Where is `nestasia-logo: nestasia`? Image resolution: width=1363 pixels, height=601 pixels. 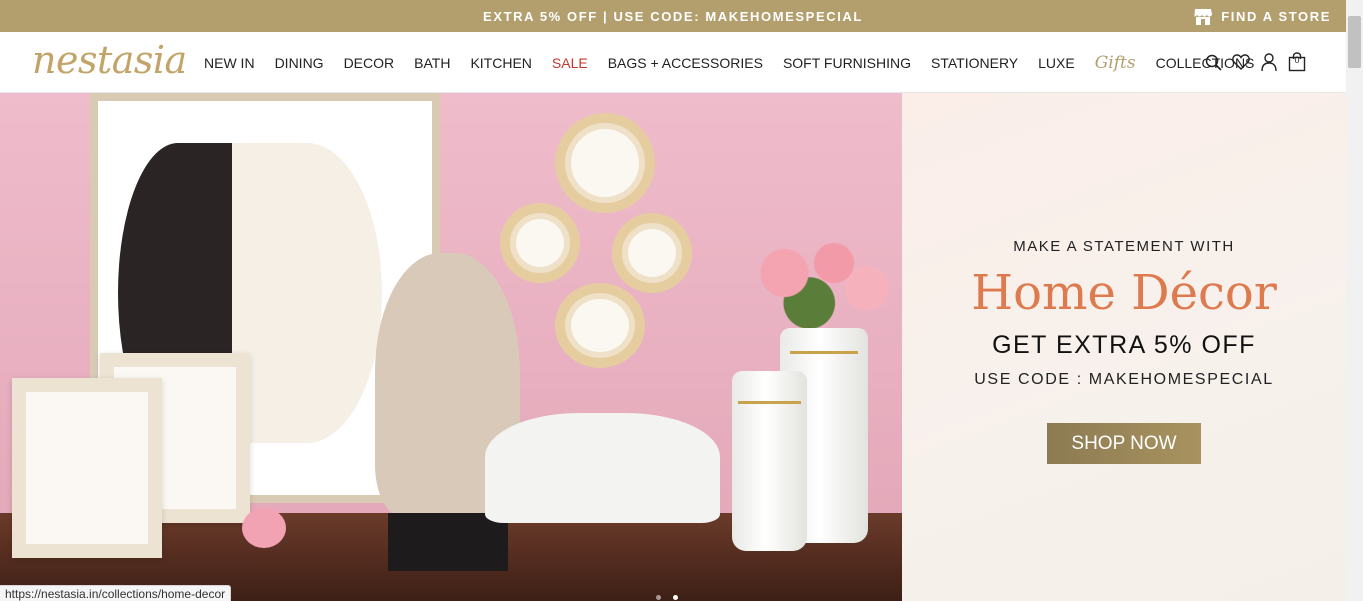
nestasia-logo: nestasia is located at coordinates (109, 61).